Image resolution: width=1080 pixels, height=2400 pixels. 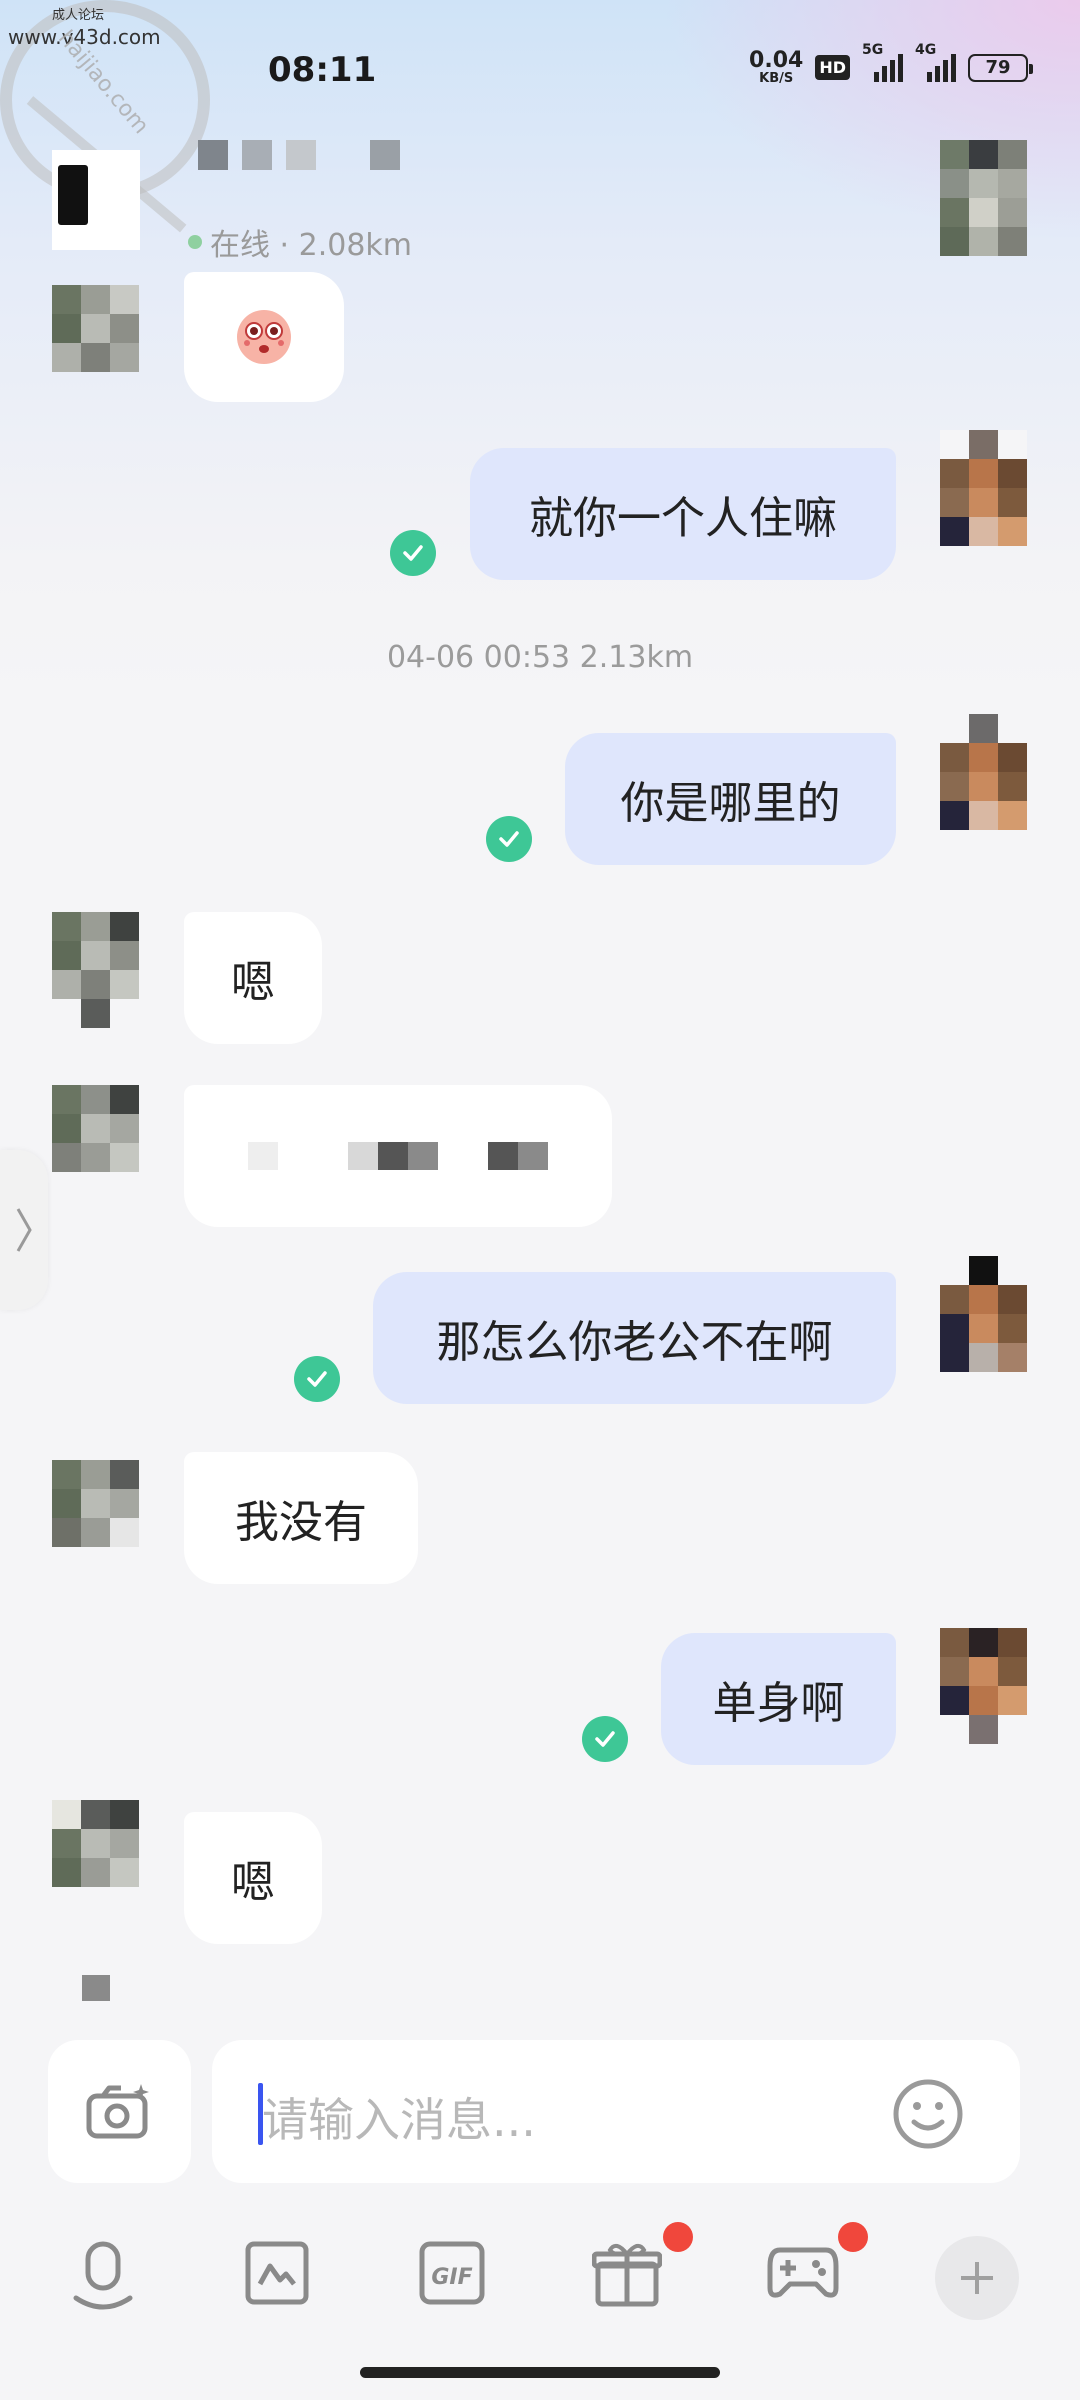 I want to click on emoji-button, so click(x=928, y=2116).